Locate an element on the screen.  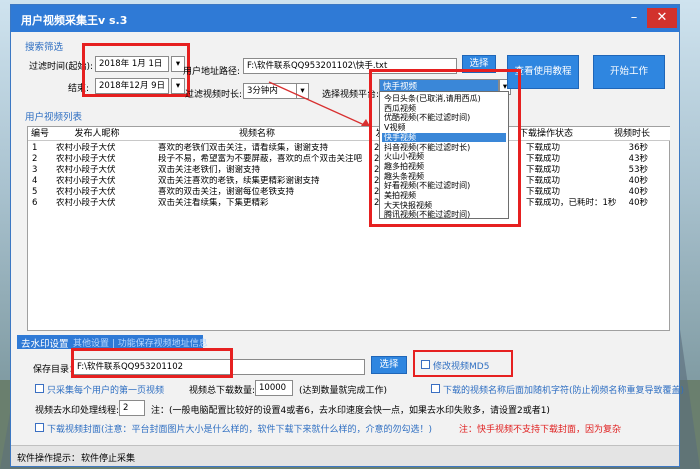
start-work-button: 开始工作 is located at coordinates (629, 72).